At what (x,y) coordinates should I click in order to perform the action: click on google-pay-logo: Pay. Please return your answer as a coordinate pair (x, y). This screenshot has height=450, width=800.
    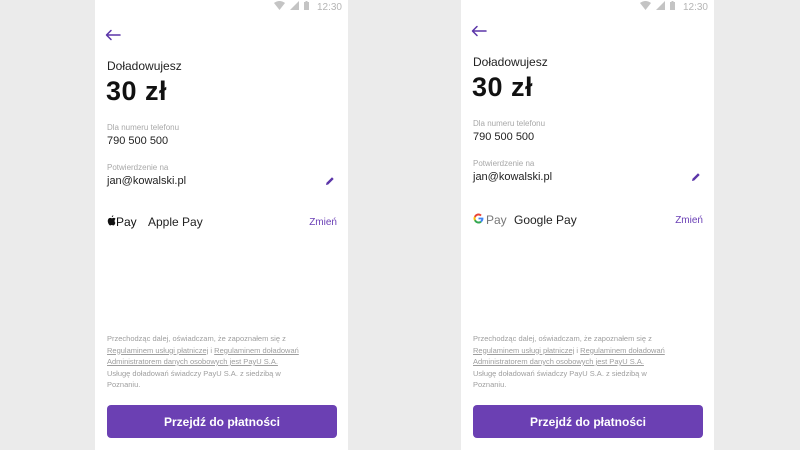
    Looking at the image, I should click on (493, 220).